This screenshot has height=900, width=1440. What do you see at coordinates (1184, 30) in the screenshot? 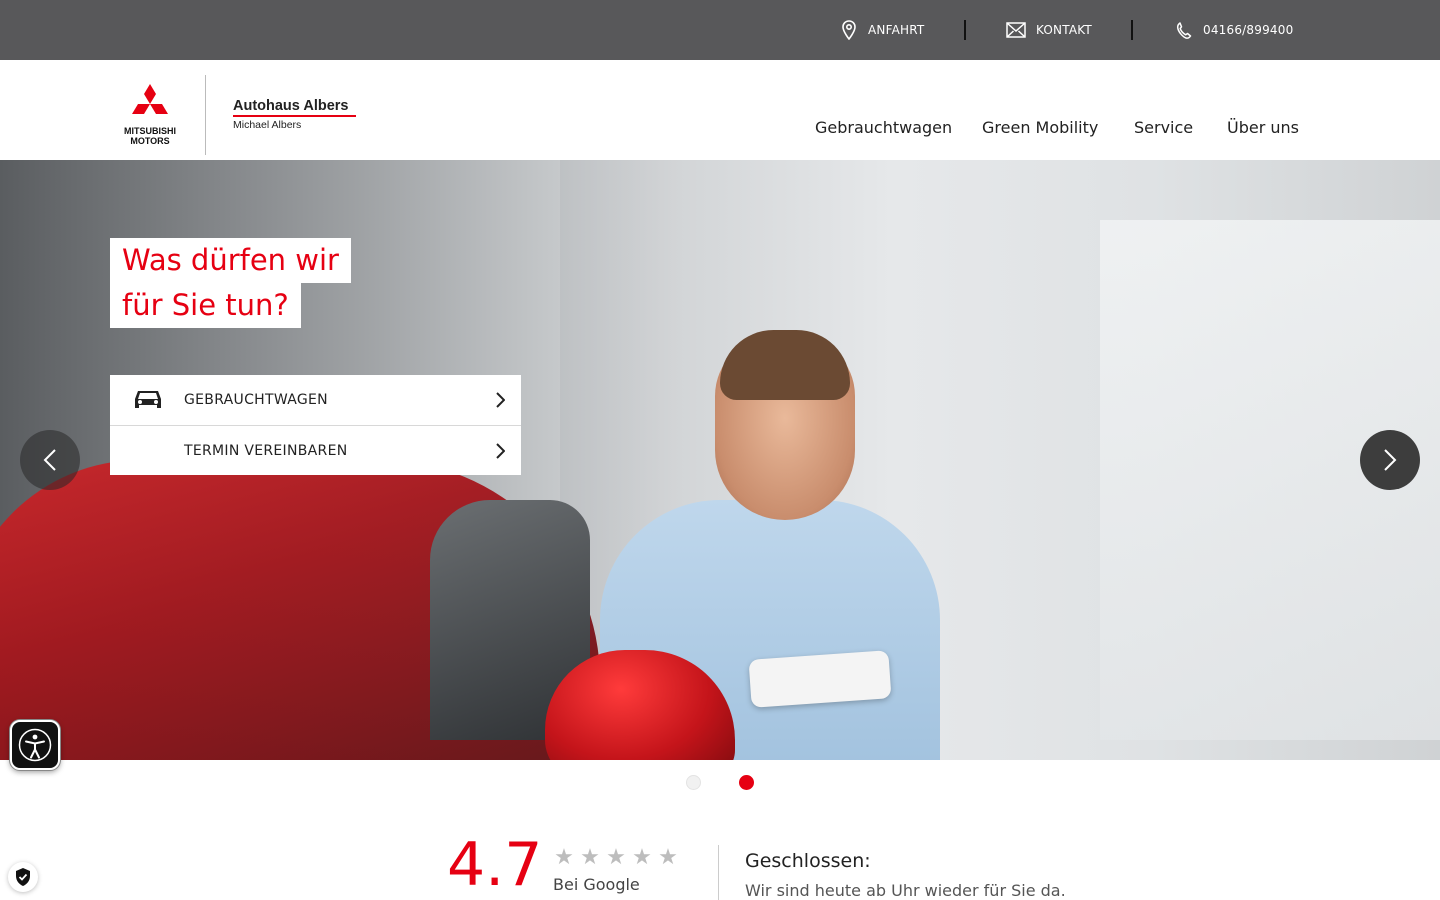
I see `phone-icon` at bounding box center [1184, 30].